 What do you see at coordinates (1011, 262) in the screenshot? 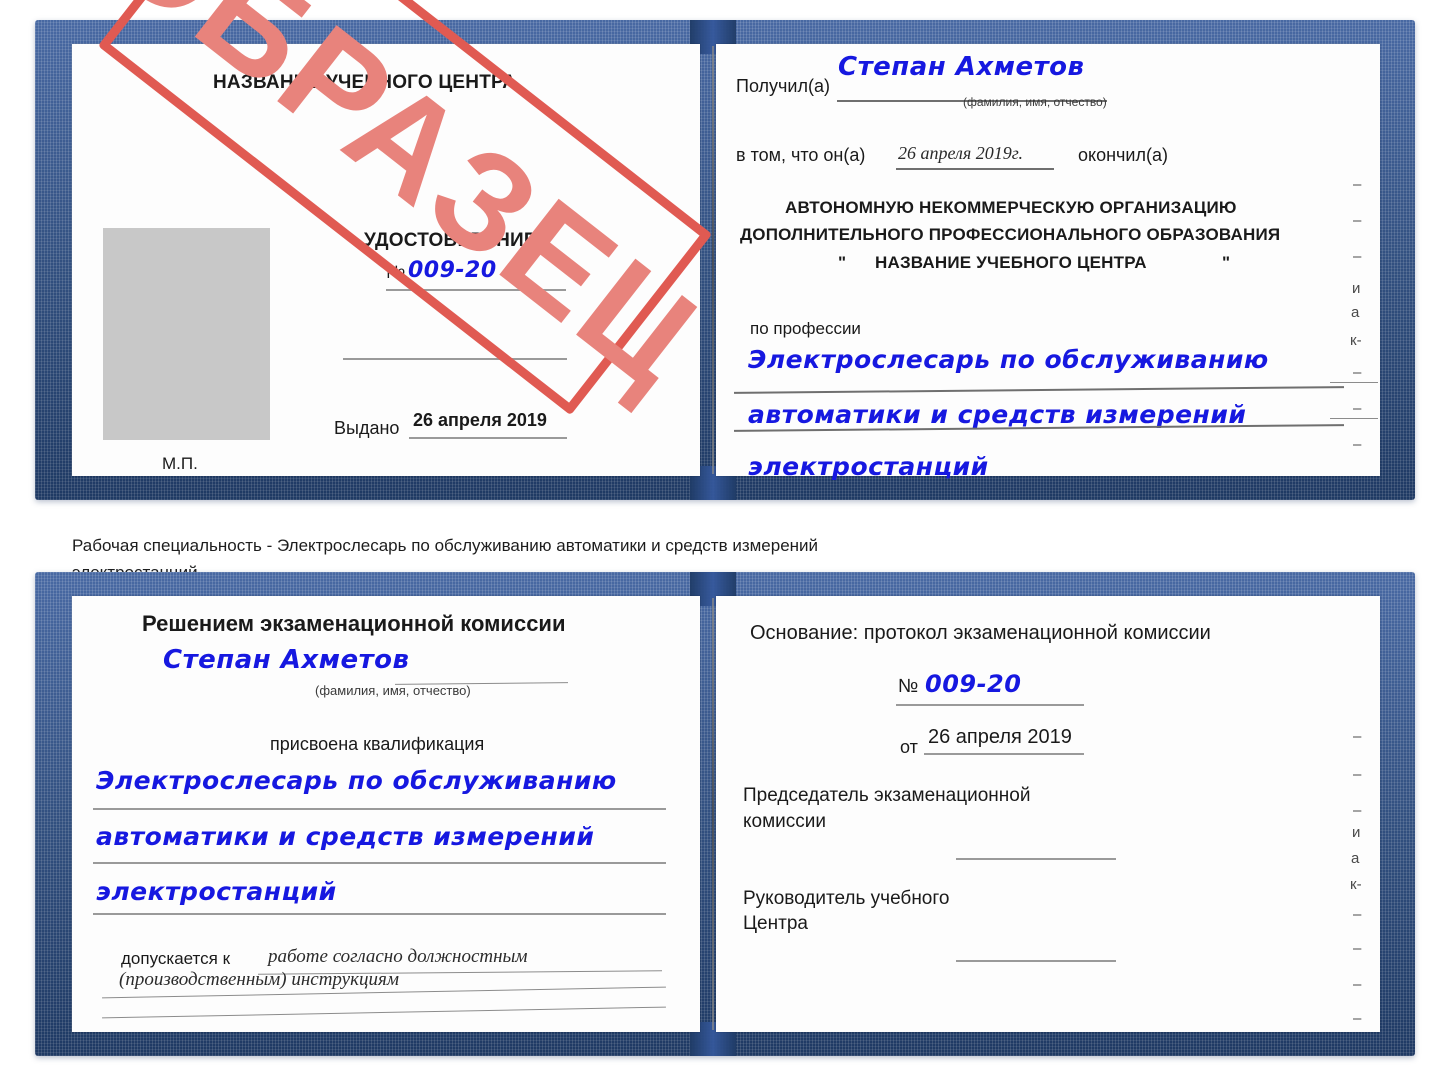
I see `organization-name: НАЗВАНИЕ УЧЕБНОГО ЦЕНТРА` at bounding box center [1011, 262].